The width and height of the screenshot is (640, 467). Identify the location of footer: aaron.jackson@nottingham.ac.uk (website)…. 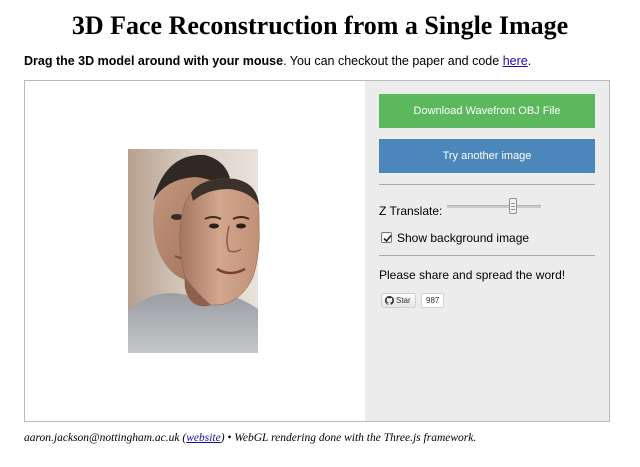
(250, 438).